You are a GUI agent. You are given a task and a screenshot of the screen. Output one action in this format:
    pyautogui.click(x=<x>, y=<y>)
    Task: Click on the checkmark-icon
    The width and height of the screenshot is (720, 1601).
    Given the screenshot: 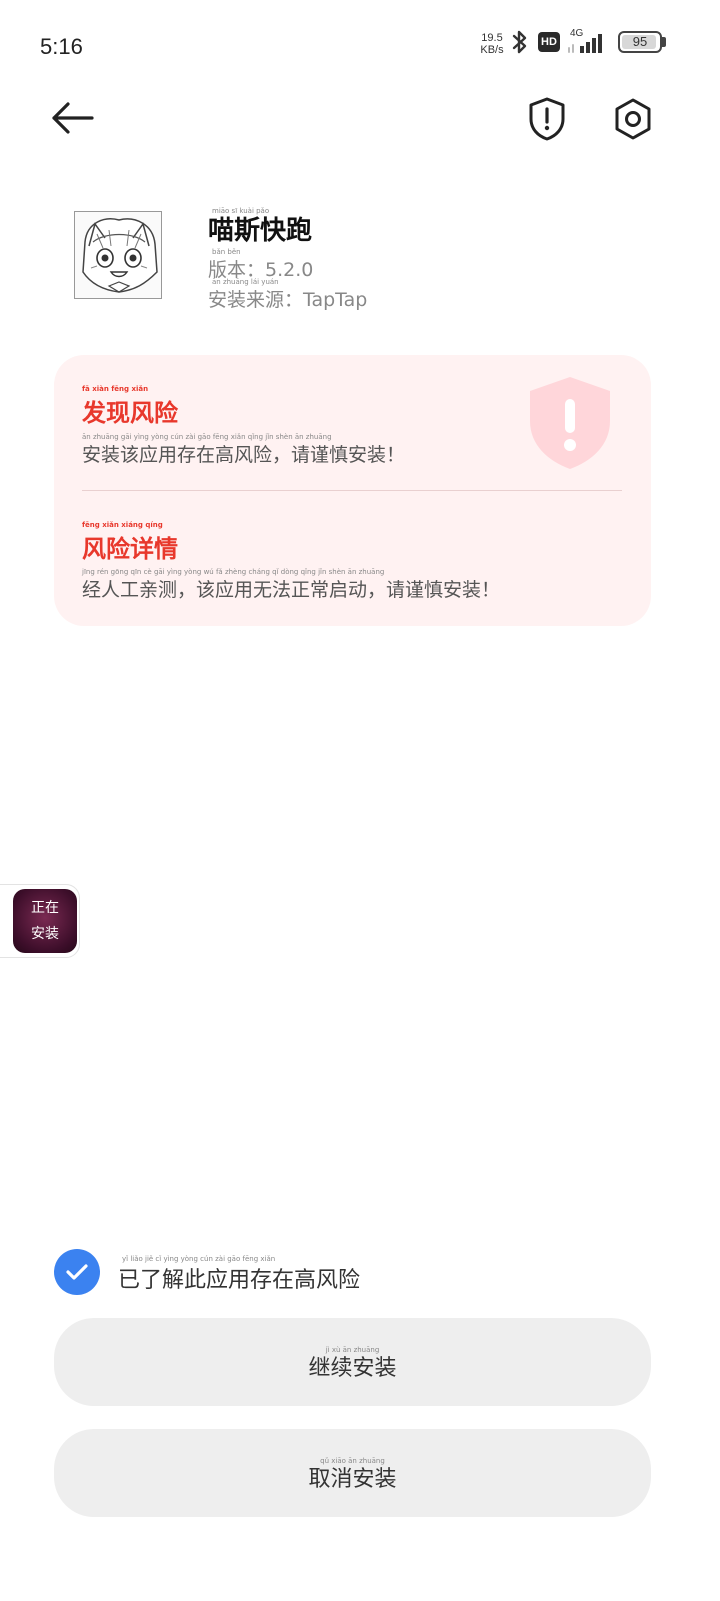 What is the action you would take?
    pyautogui.click(x=77, y=1272)
    